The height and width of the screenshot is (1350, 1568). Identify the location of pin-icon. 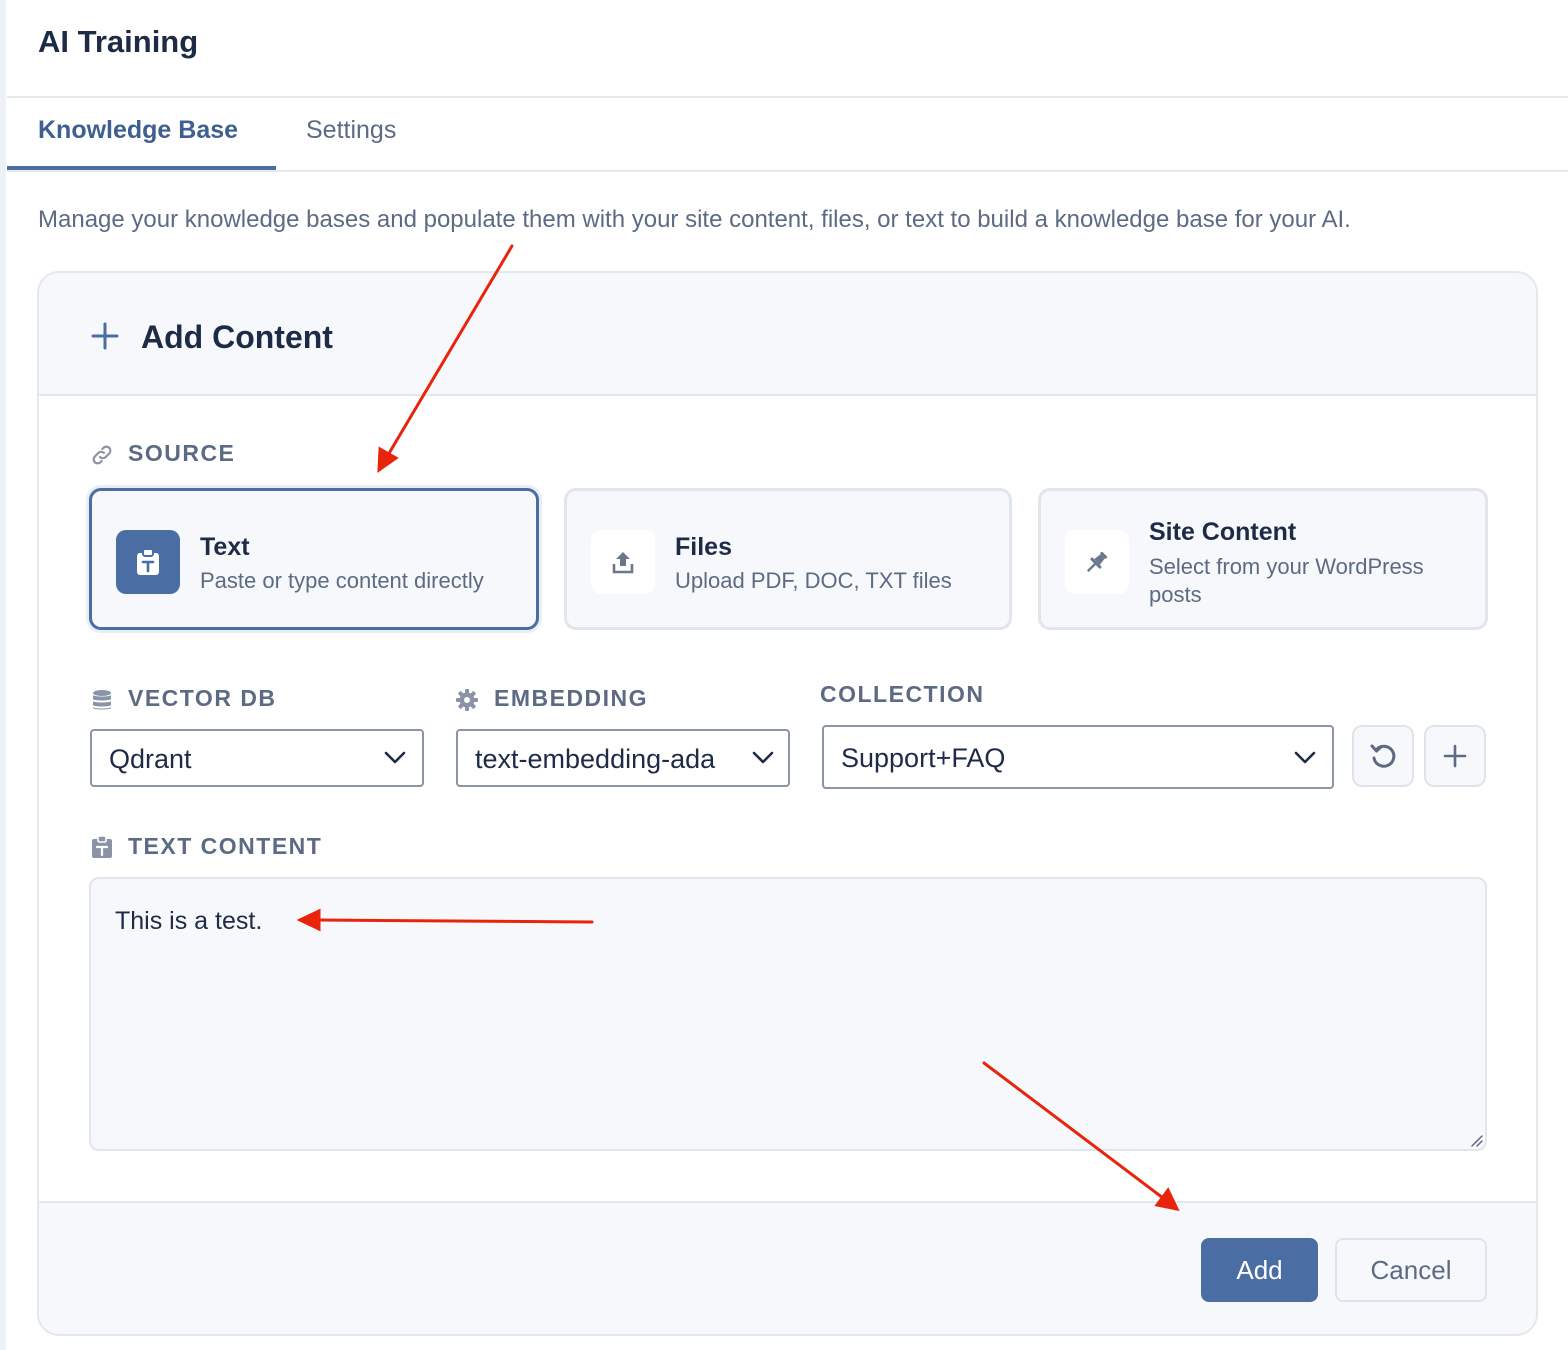
(1097, 561).